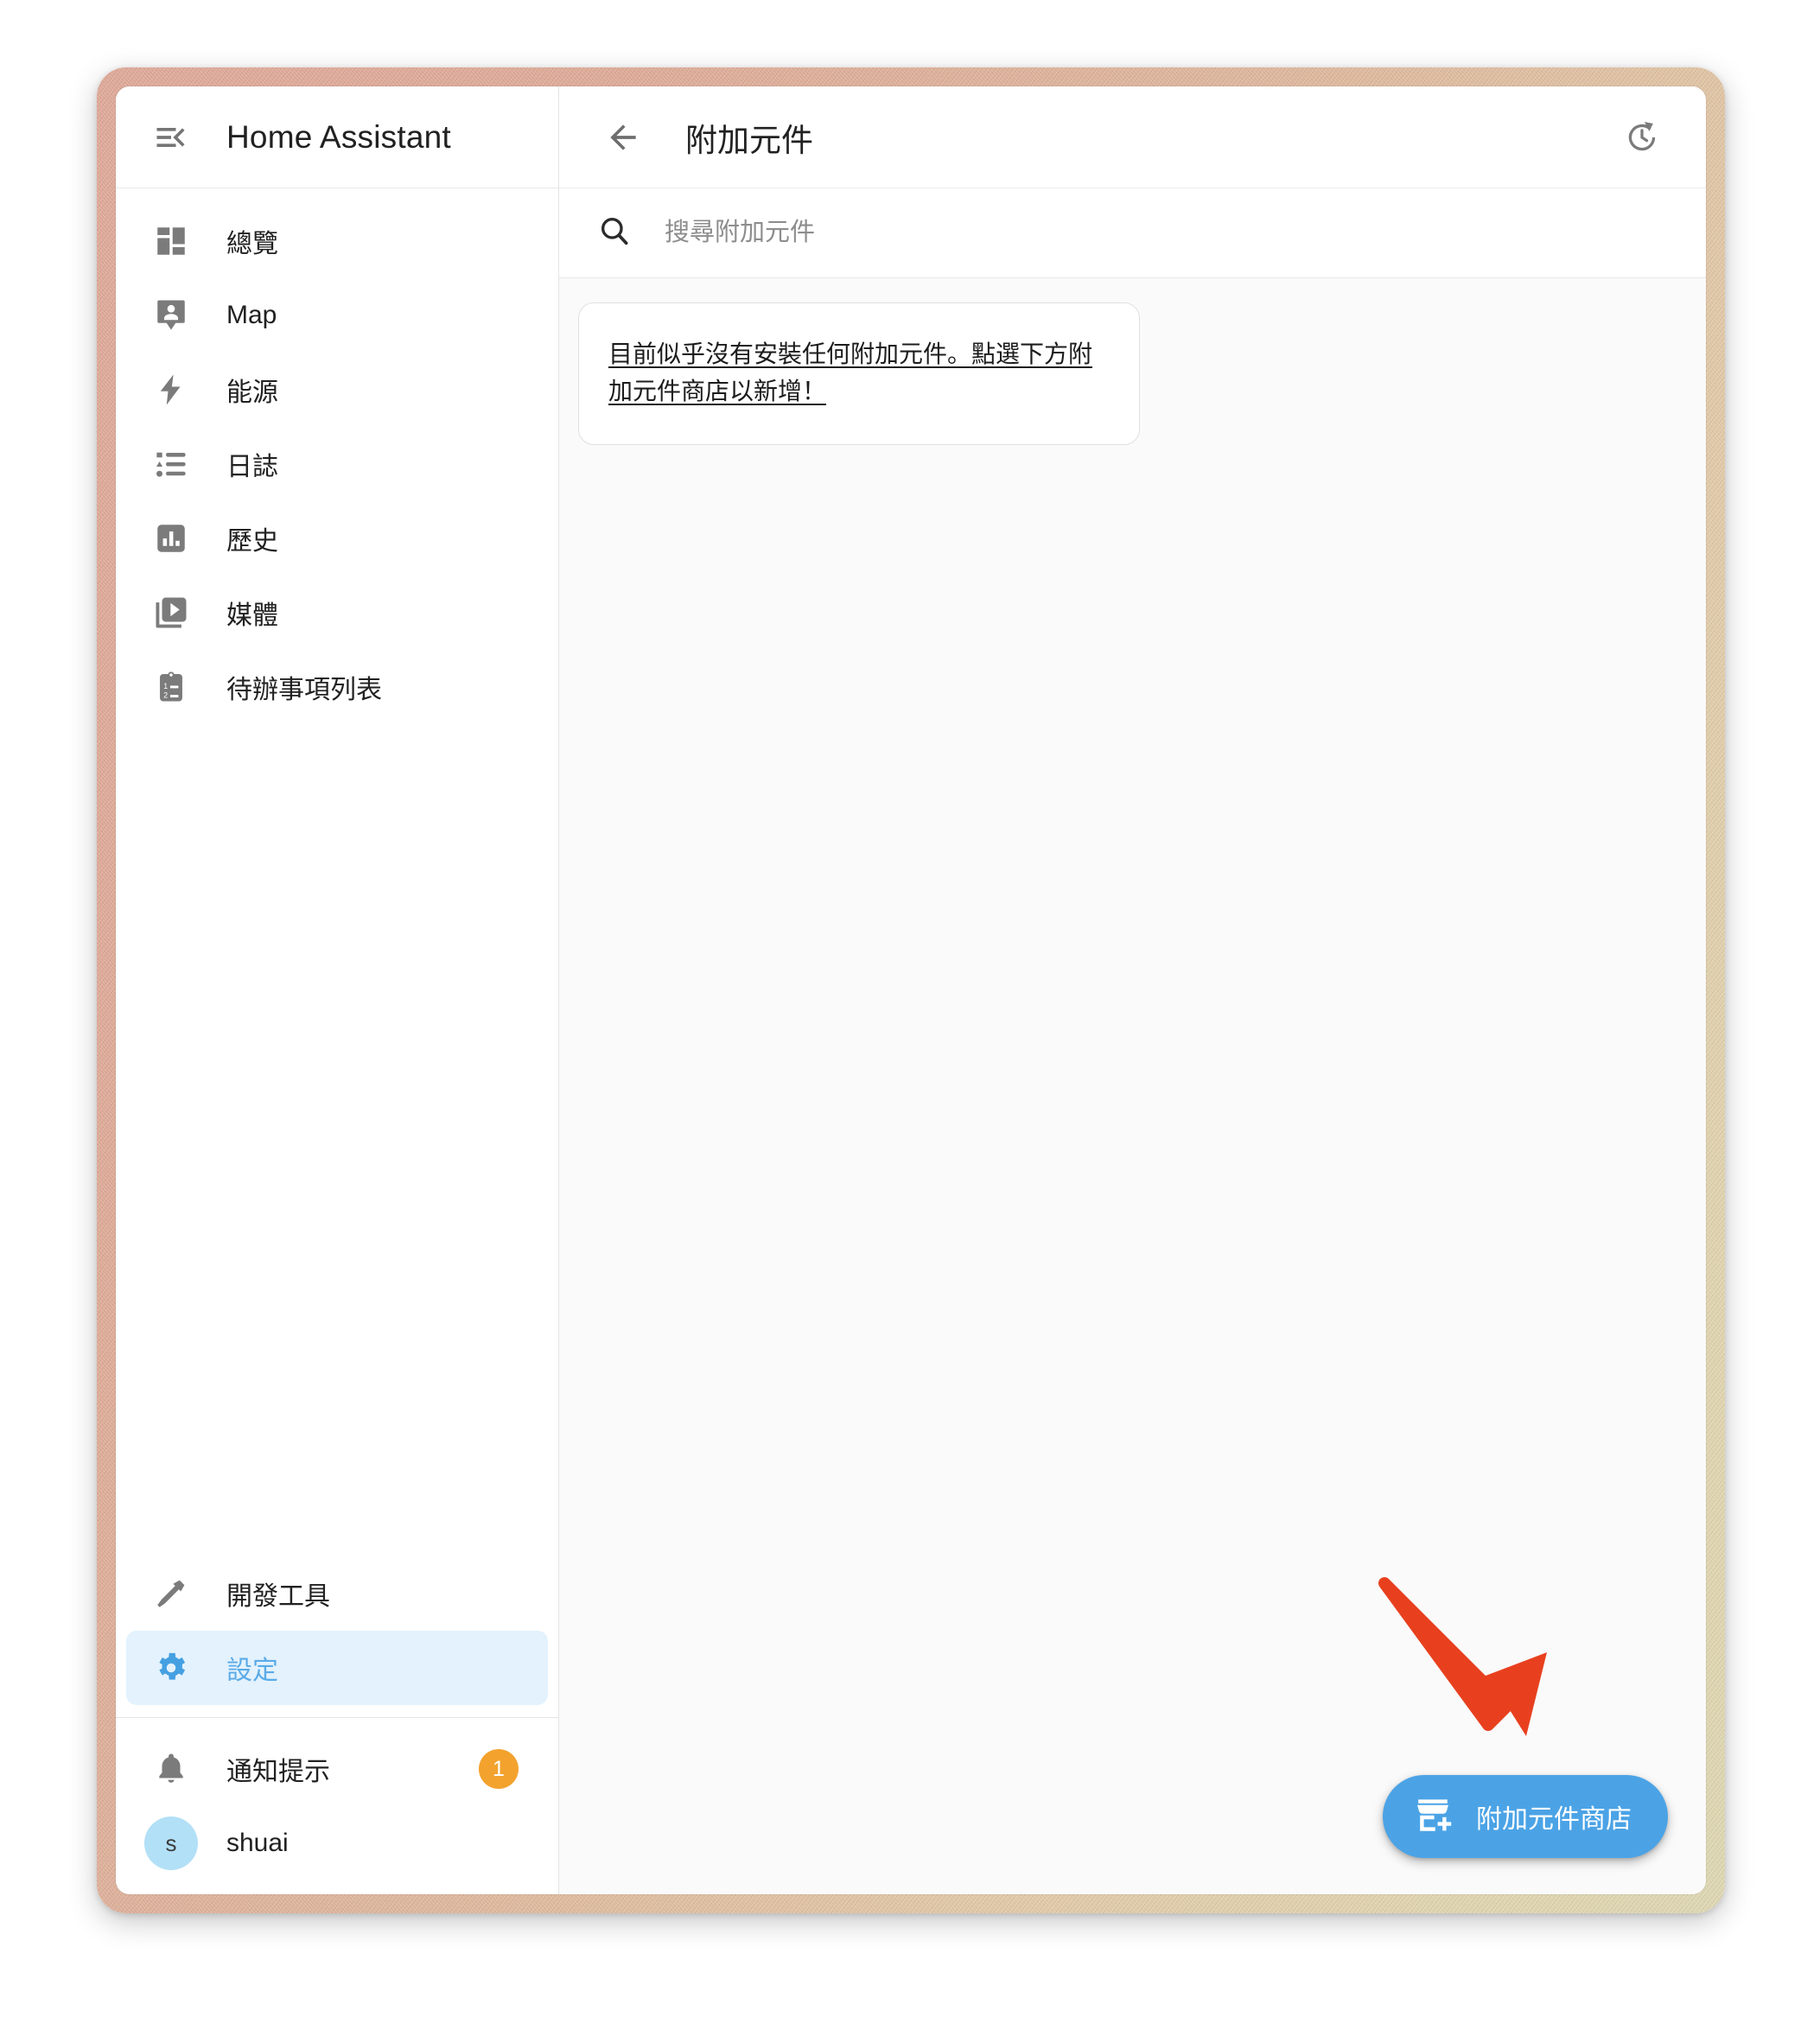 This screenshot has height=2017, width=1820. What do you see at coordinates (257, 1843) in the screenshot?
I see `user-name-label: shuai` at bounding box center [257, 1843].